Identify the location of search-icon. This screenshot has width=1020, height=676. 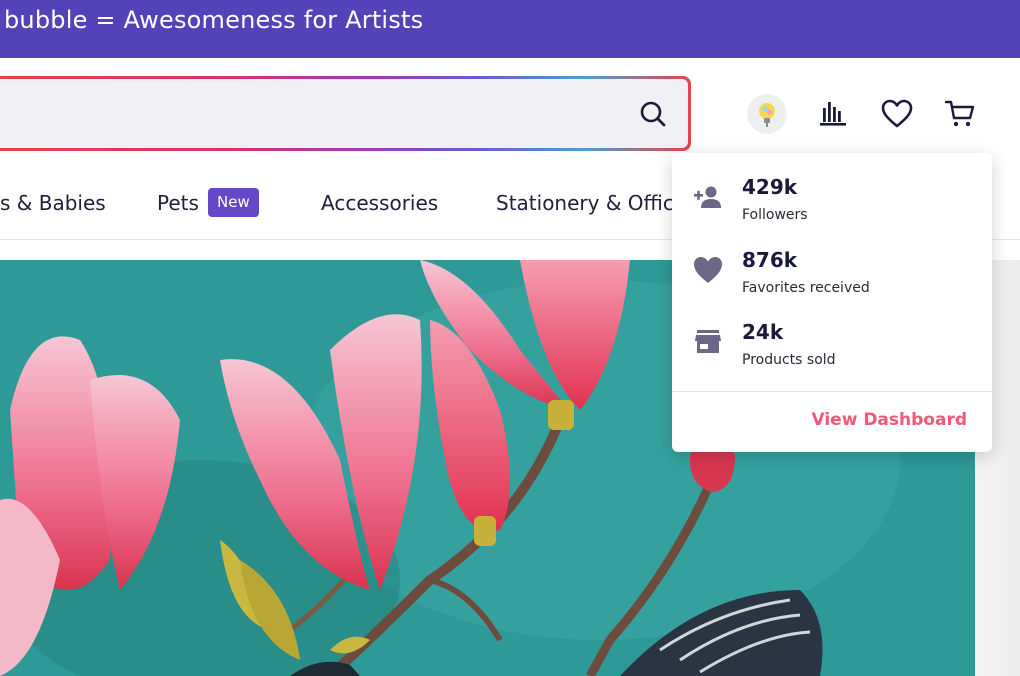
(653, 114).